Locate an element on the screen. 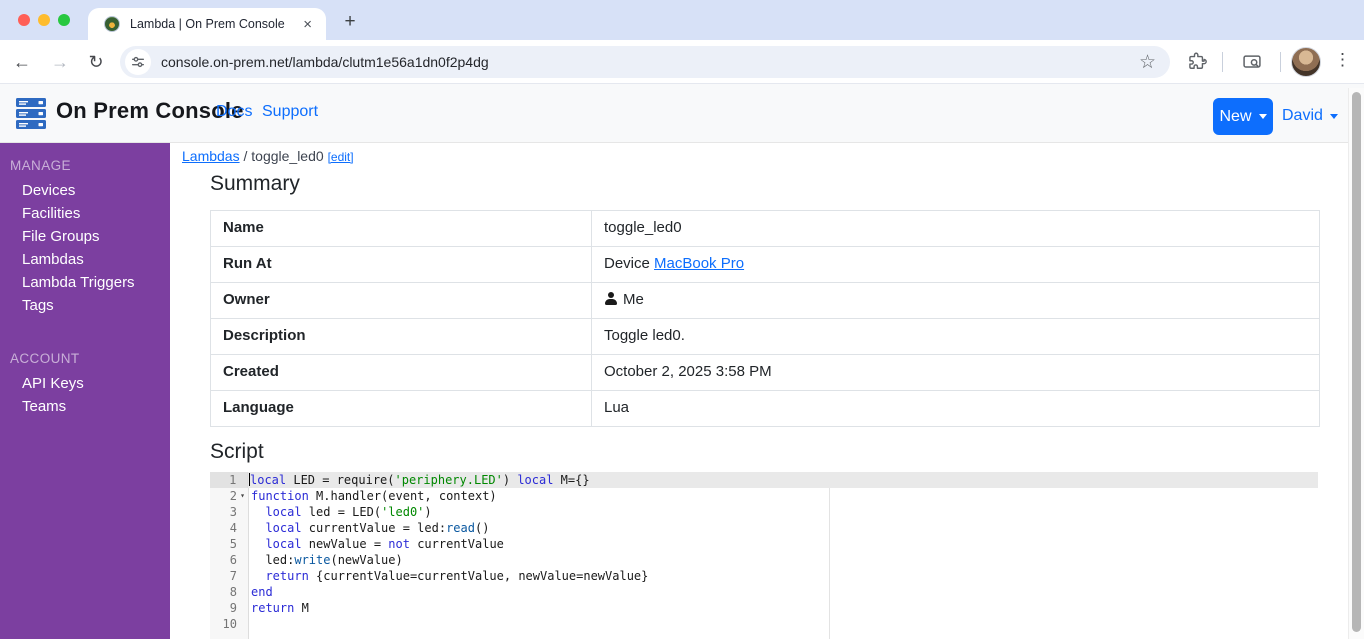  edit-link: [edit] is located at coordinates (341, 157).